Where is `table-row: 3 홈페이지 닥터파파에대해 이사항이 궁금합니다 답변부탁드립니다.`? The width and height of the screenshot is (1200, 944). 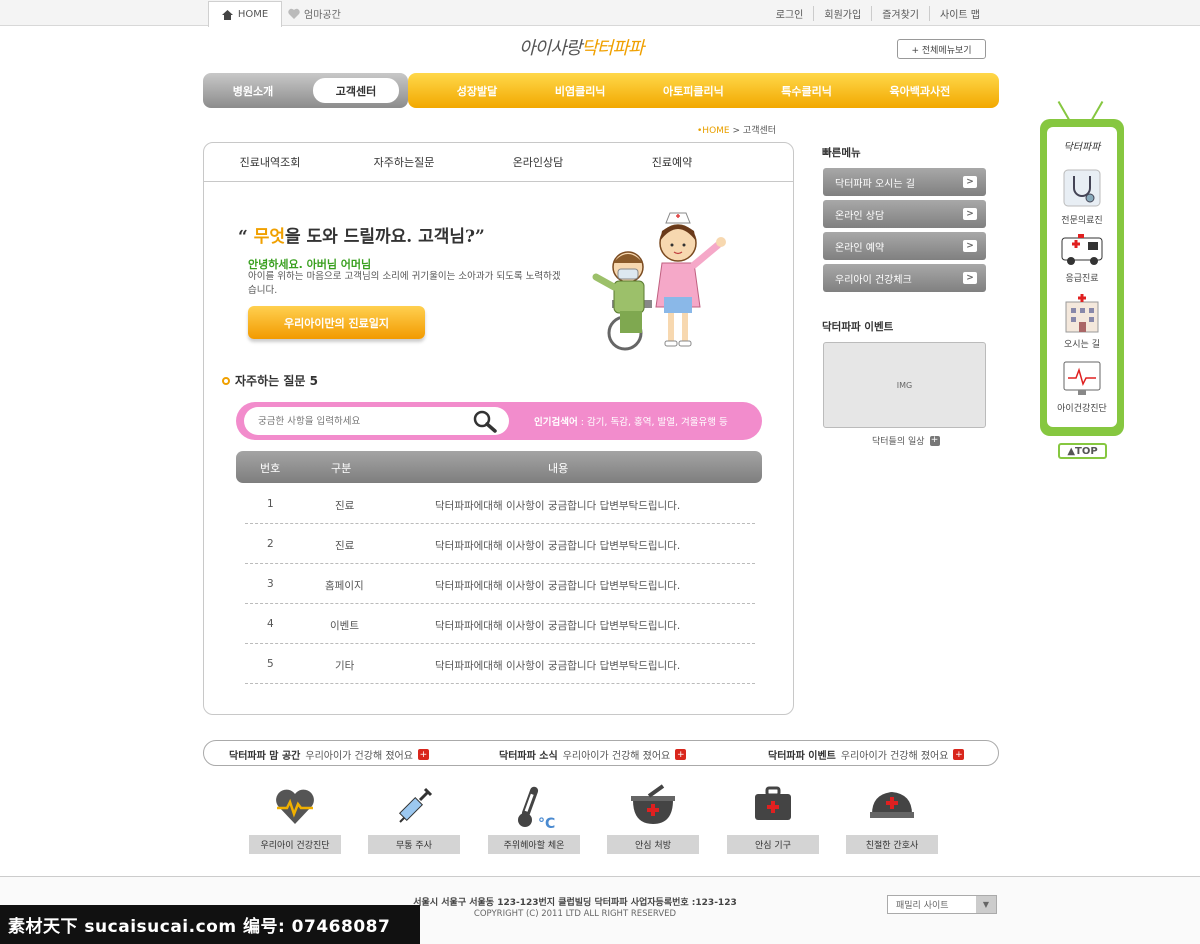
table-row: 3 홈페이지 닥터파파에대해 이사항이 궁금합니다 답변부탁드립니다. is located at coordinates (500, 584).